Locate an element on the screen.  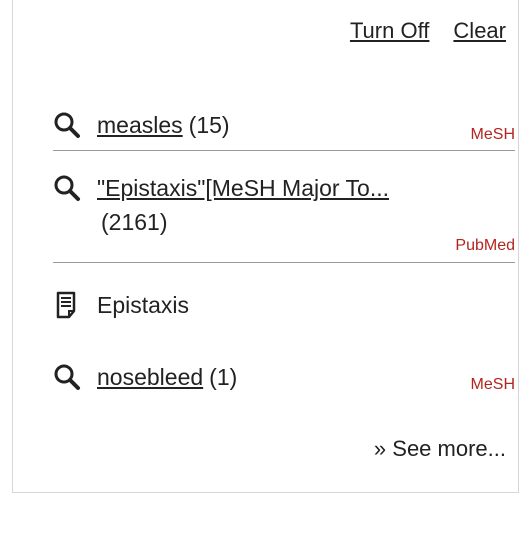
result-count: (1) is located at coordinates (223, 377).